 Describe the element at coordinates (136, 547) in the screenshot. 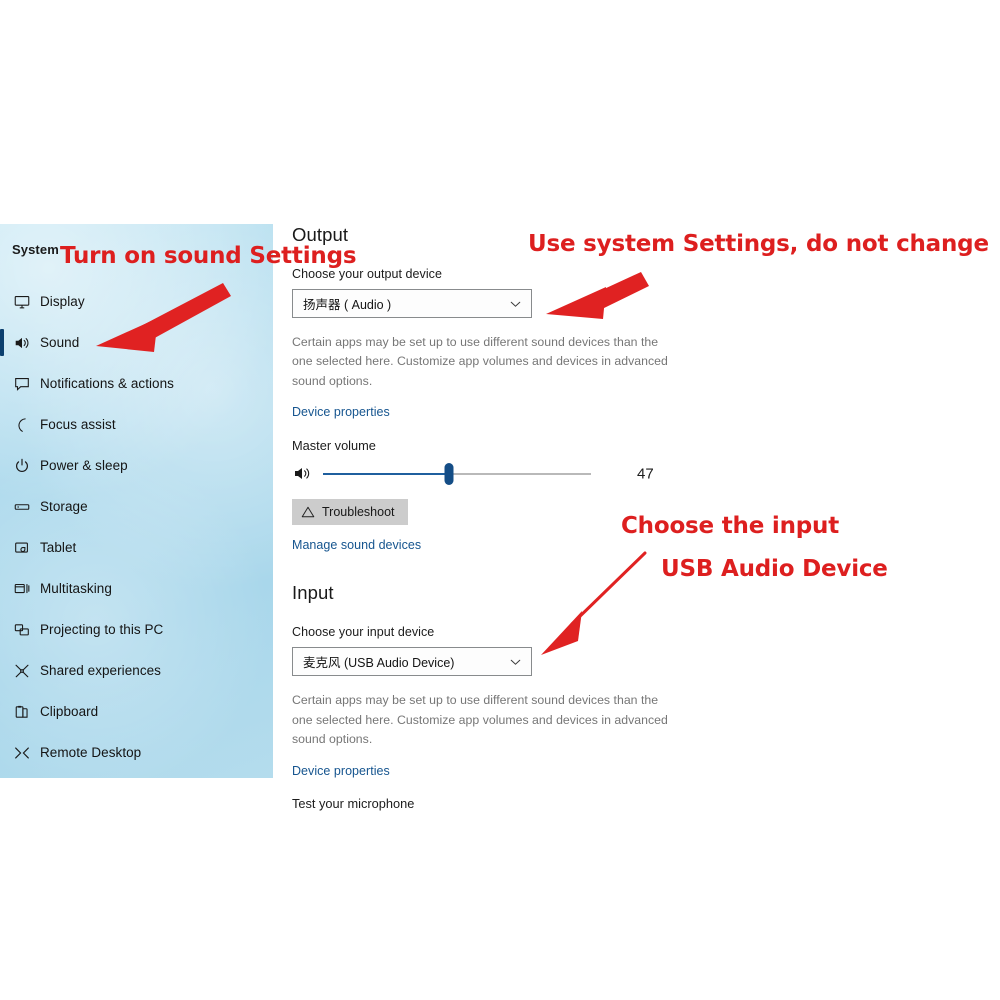

I see `sidebar-item-tablet: Tablet` at that location.